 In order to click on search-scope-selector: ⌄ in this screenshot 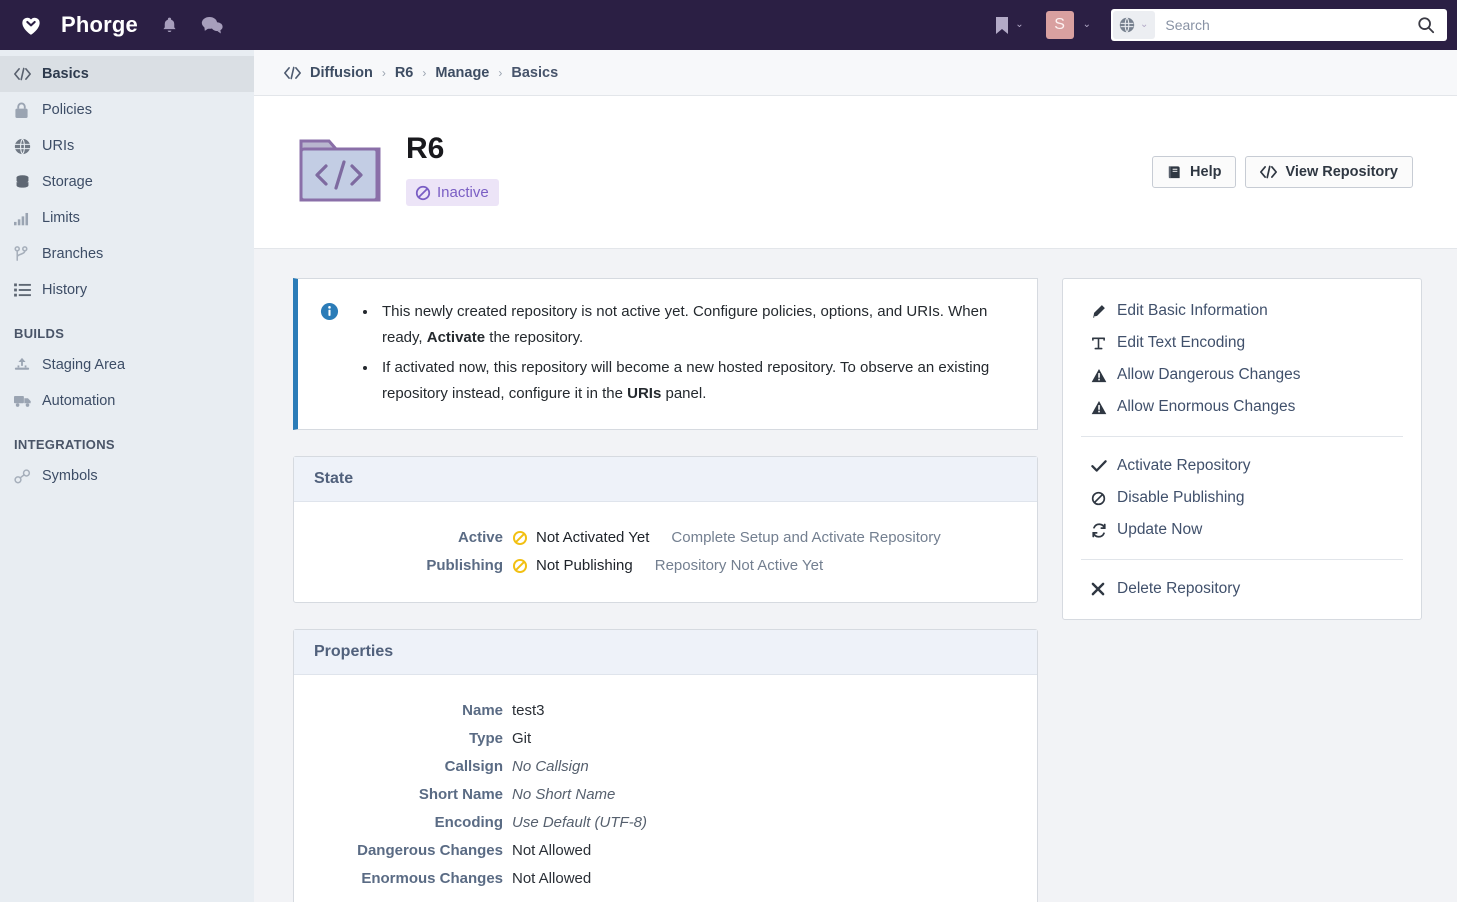, I will do `click(1134, 25)`.